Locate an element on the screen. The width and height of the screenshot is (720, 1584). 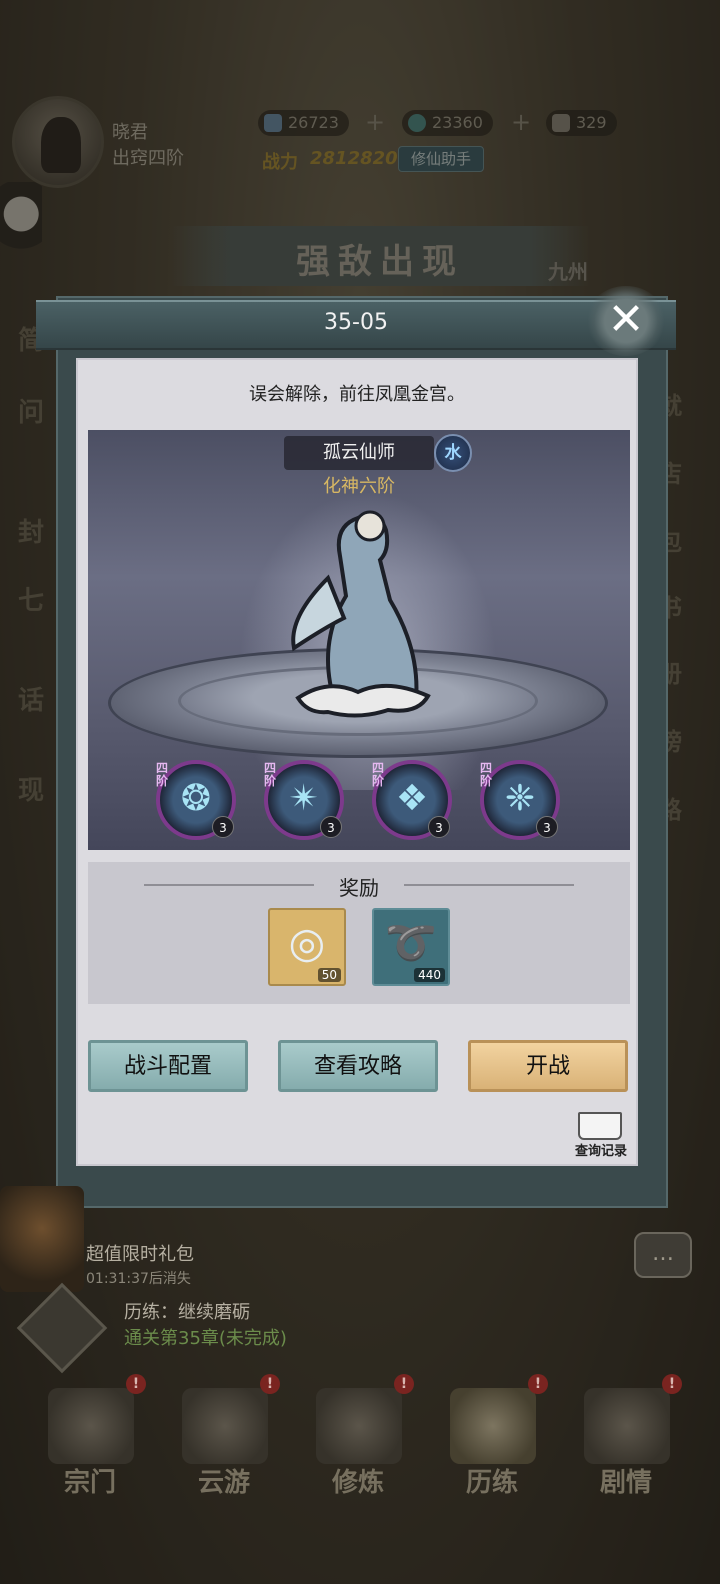
story-scroll-icon is located at coordinates (627, 1426).